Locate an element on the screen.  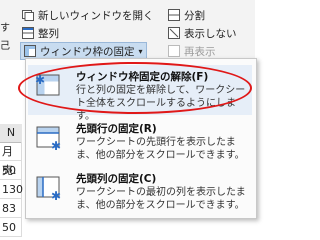
sheet-cell: 83 is located at coordinates (11, 208).